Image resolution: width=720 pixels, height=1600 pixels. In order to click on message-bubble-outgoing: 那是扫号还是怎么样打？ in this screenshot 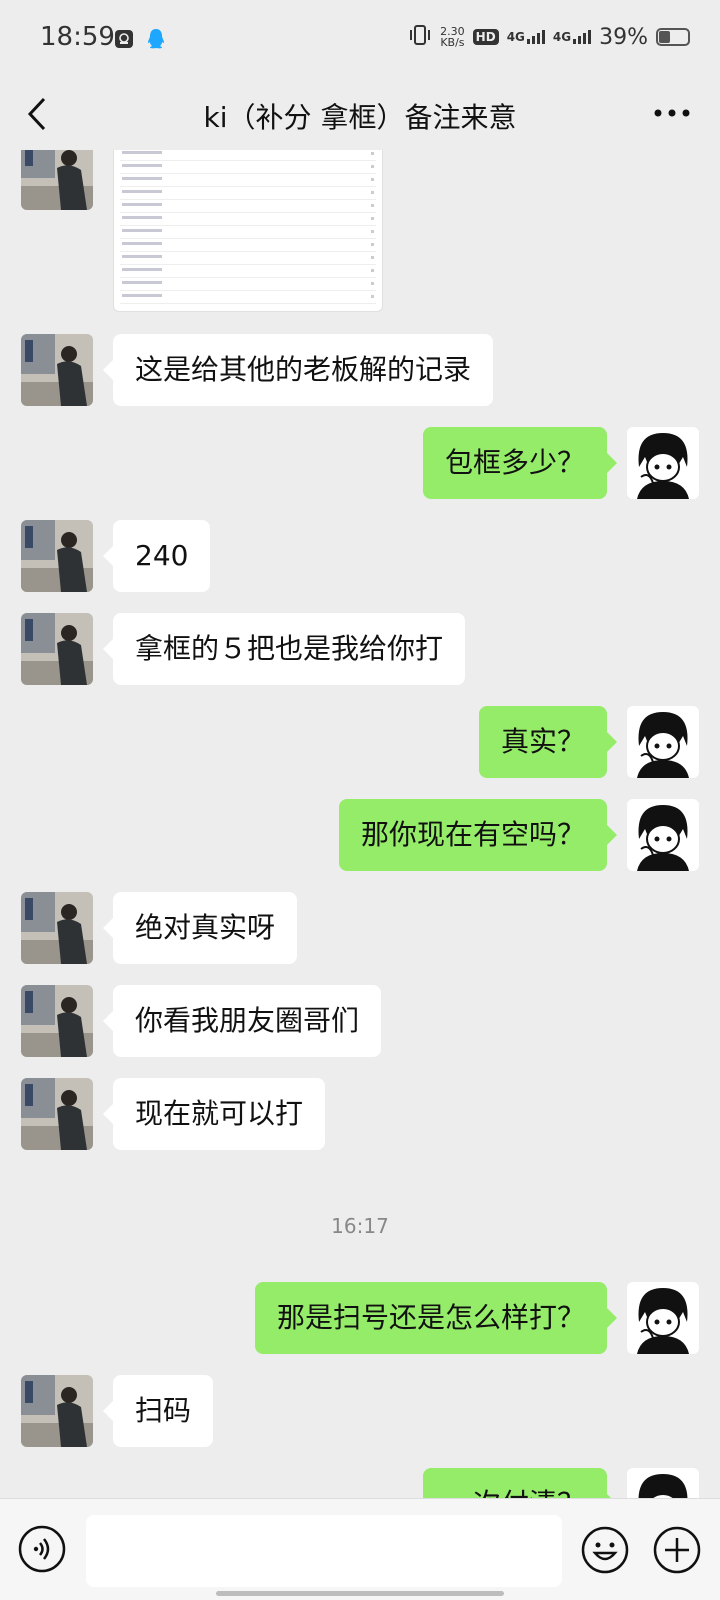, I will do `click(436, 1318)`.